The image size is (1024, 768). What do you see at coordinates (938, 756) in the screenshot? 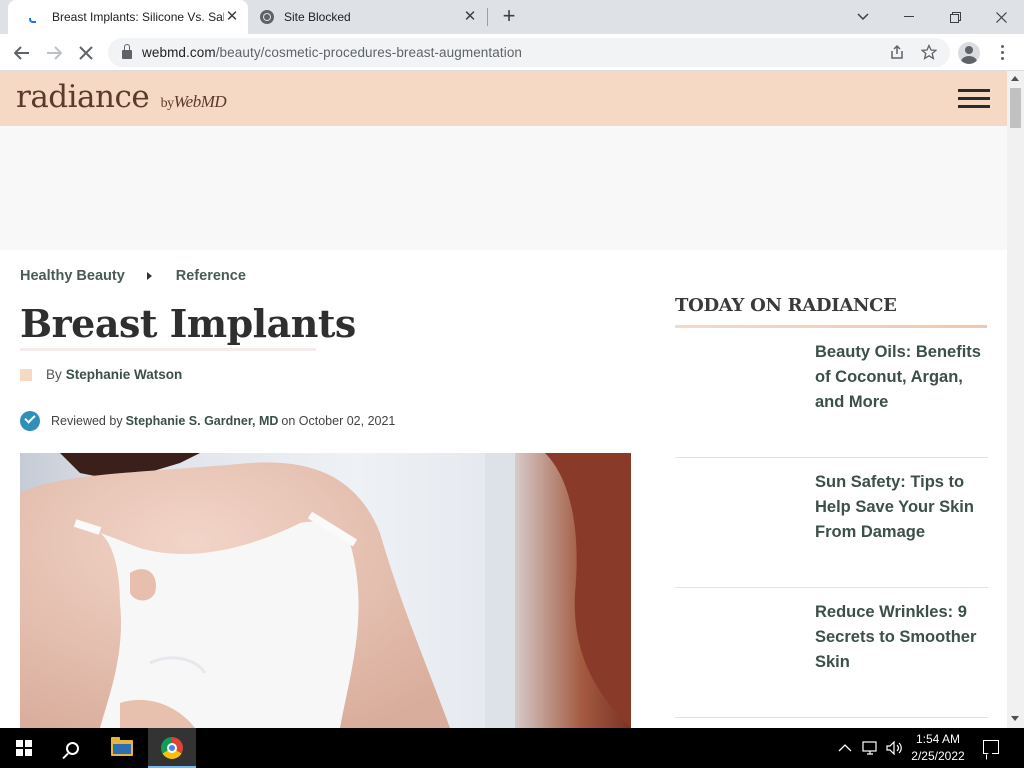
I see `clock-date: 2/25/2022` at bounding box center [938, 756].